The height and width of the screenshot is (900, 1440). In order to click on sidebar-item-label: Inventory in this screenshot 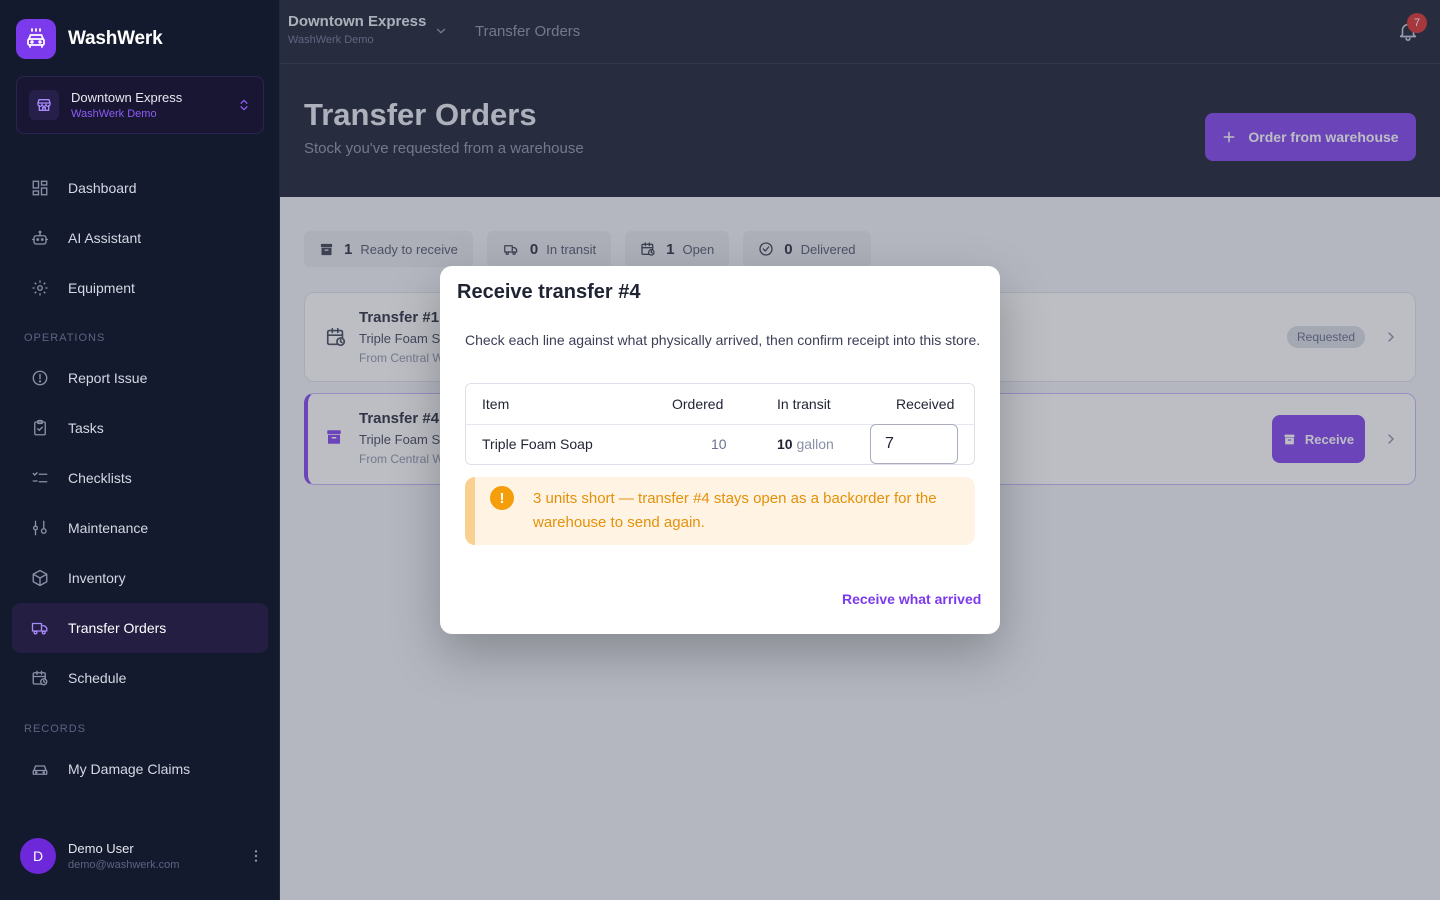, I will do `click(97, 578)`.